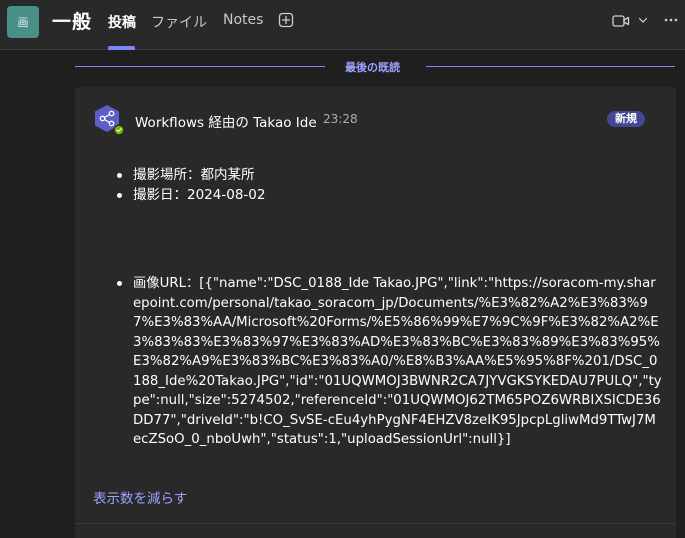 The width and height of the screenshot is (685, 538). Describe the element at coordinates (372, 67) in the screenshot. I see `last-read-label: 最後の既読` at that location.